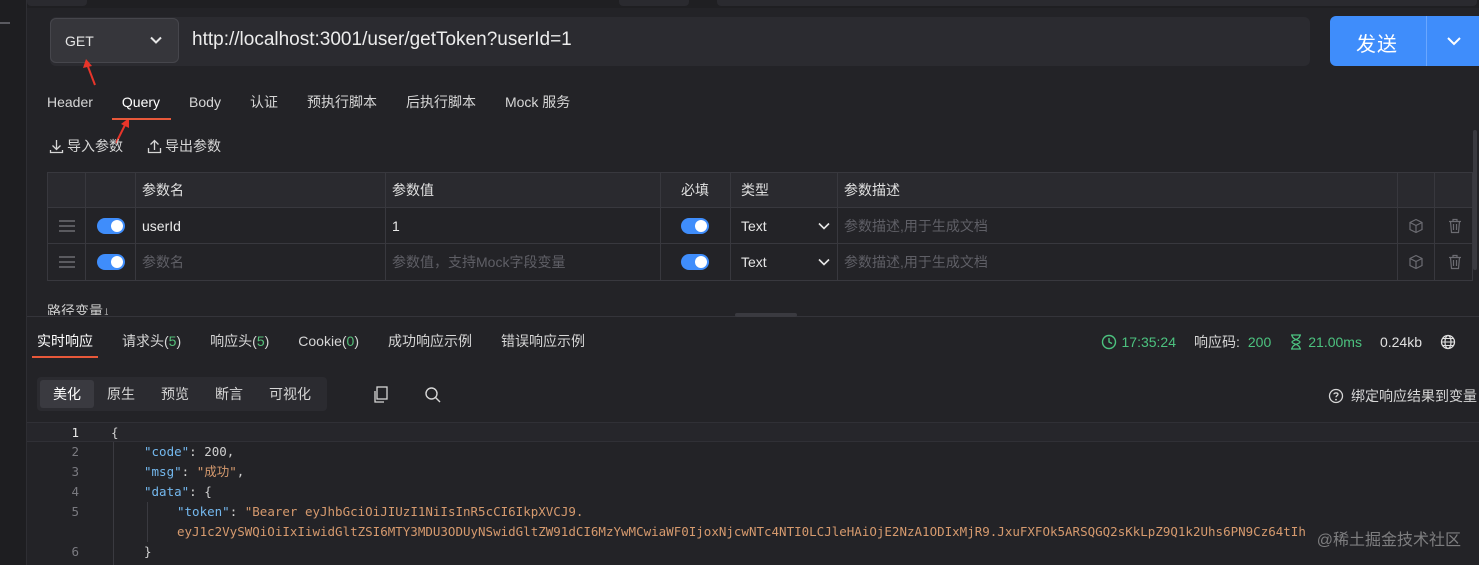 This screenshot has height=565, width=1479. I want to click on tab-auth: 认证, so click(264, 105).